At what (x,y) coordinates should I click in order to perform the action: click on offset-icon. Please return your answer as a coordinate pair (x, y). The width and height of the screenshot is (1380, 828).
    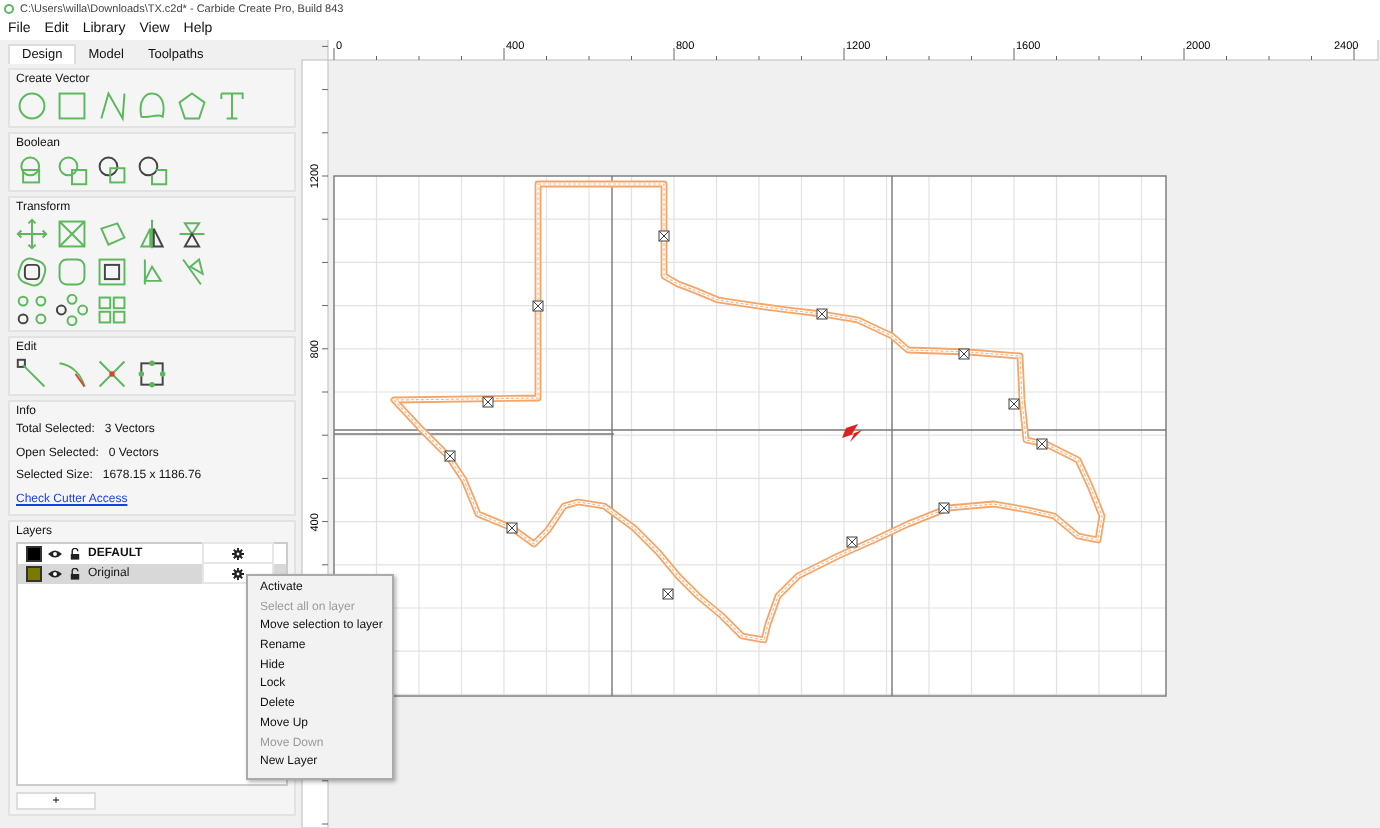
    Looking at the image, I should click on (32, 272).